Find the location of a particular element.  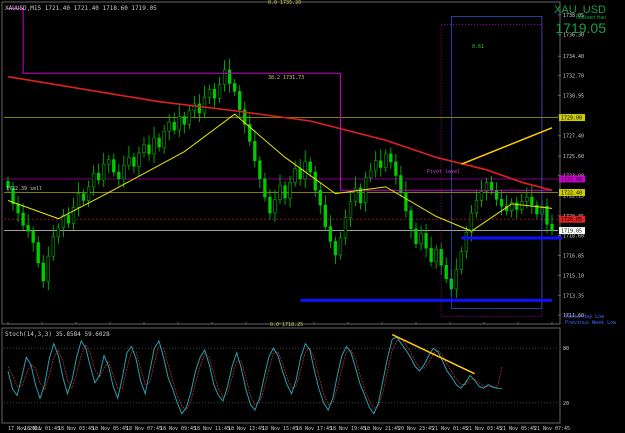

price-axis-label: 1730.95 is located at coordinates (573, 96).